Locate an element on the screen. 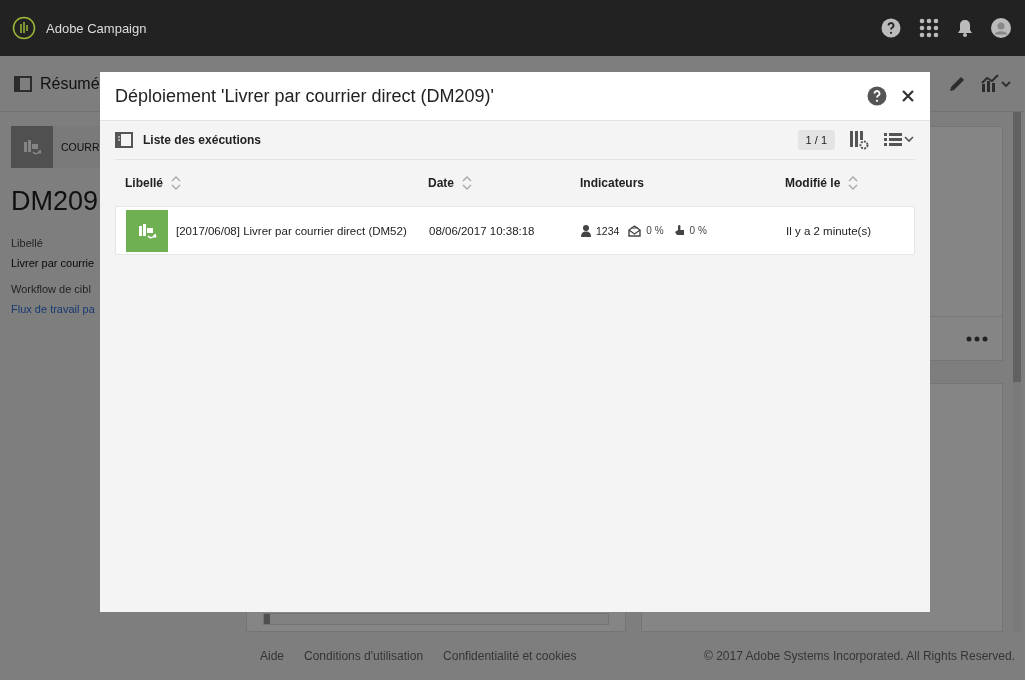 This screenshot has width=1025, height=680. app-title: Adobe Campaign is located at coordinates (96, 28).